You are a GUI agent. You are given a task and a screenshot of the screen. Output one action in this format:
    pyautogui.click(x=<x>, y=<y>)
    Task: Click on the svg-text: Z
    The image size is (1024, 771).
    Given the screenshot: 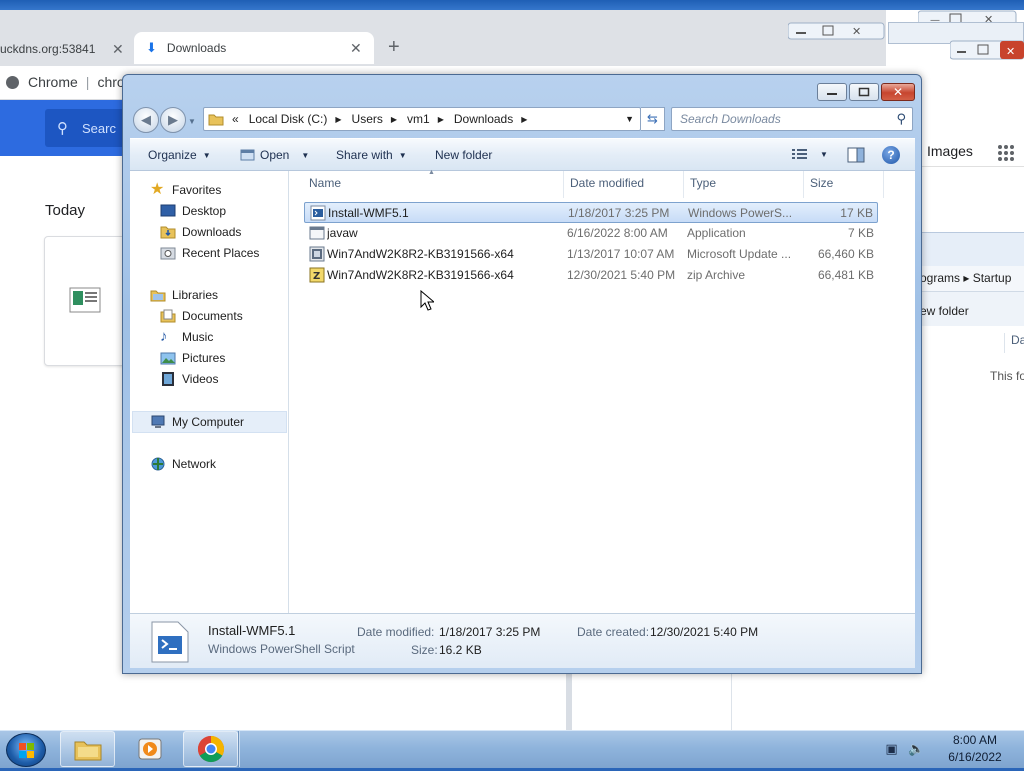 What is the action you would take?
    pyautogui.click(x=316, y=276)
    